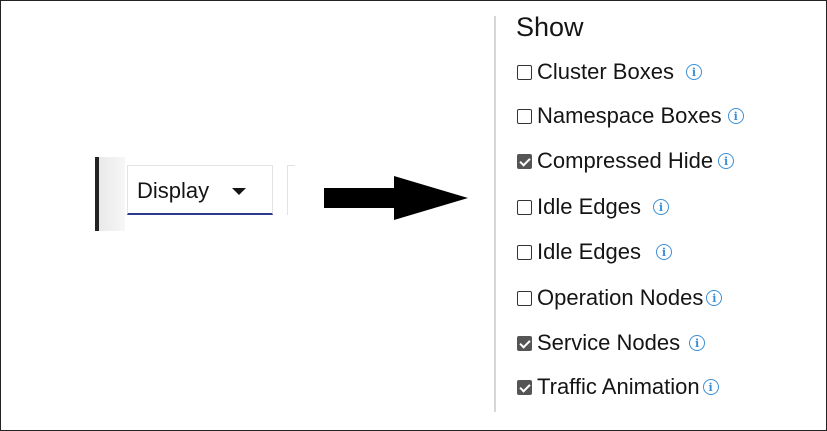 This screenshot has height=431, width=827. Describe the element at coordinates (550, 27) in the screenshot. I see `show-panel-title: Show` at that location.